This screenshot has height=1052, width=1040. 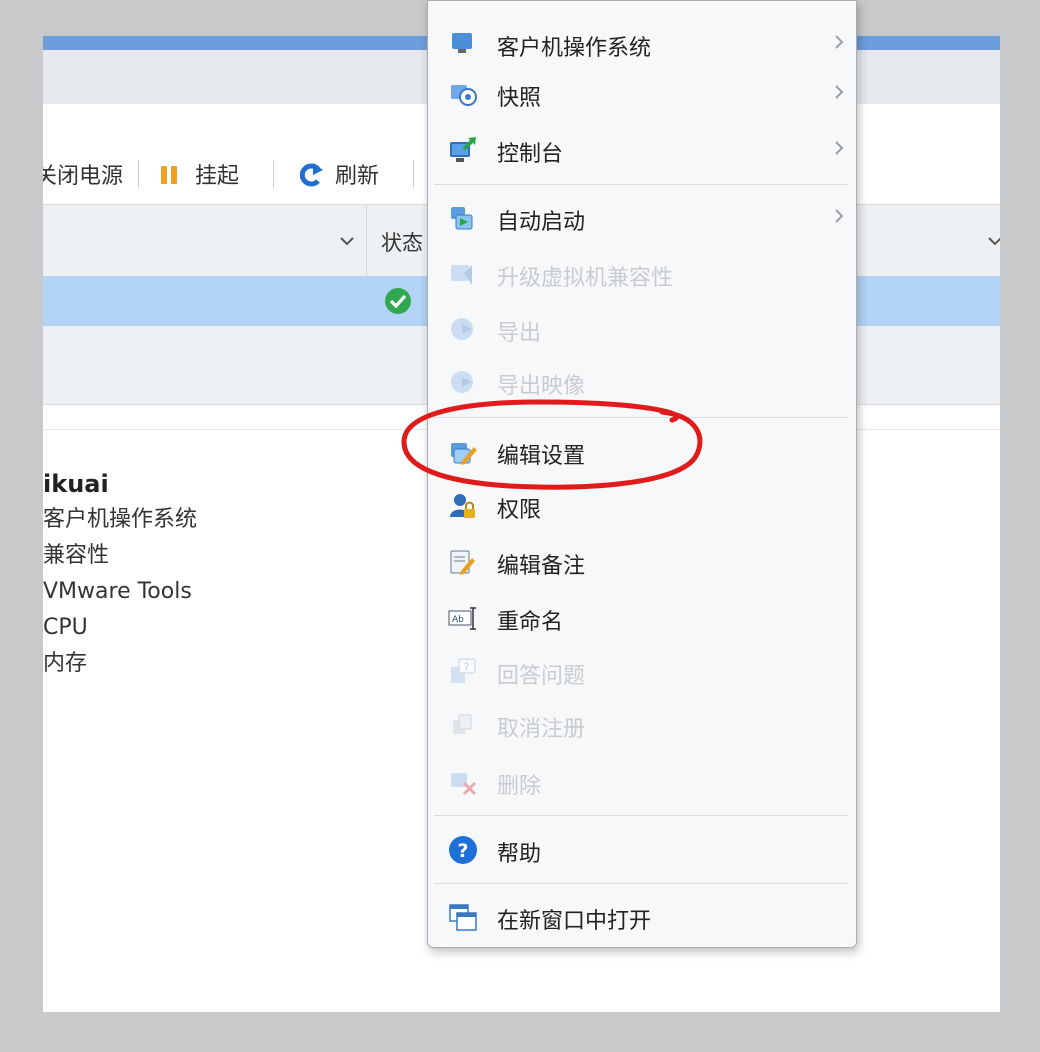 I want to click on property-vmware-tools: VMware Tools, so click(x=117, y=591).